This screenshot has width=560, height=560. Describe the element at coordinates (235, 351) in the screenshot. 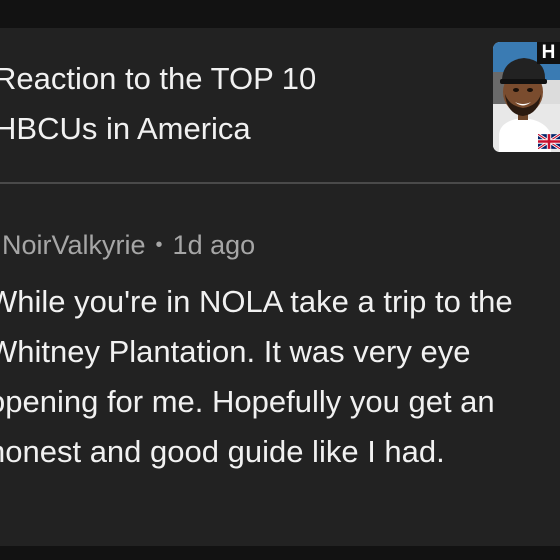

I see `comment-line: Whitney Plantation. It was very eye` at that location.